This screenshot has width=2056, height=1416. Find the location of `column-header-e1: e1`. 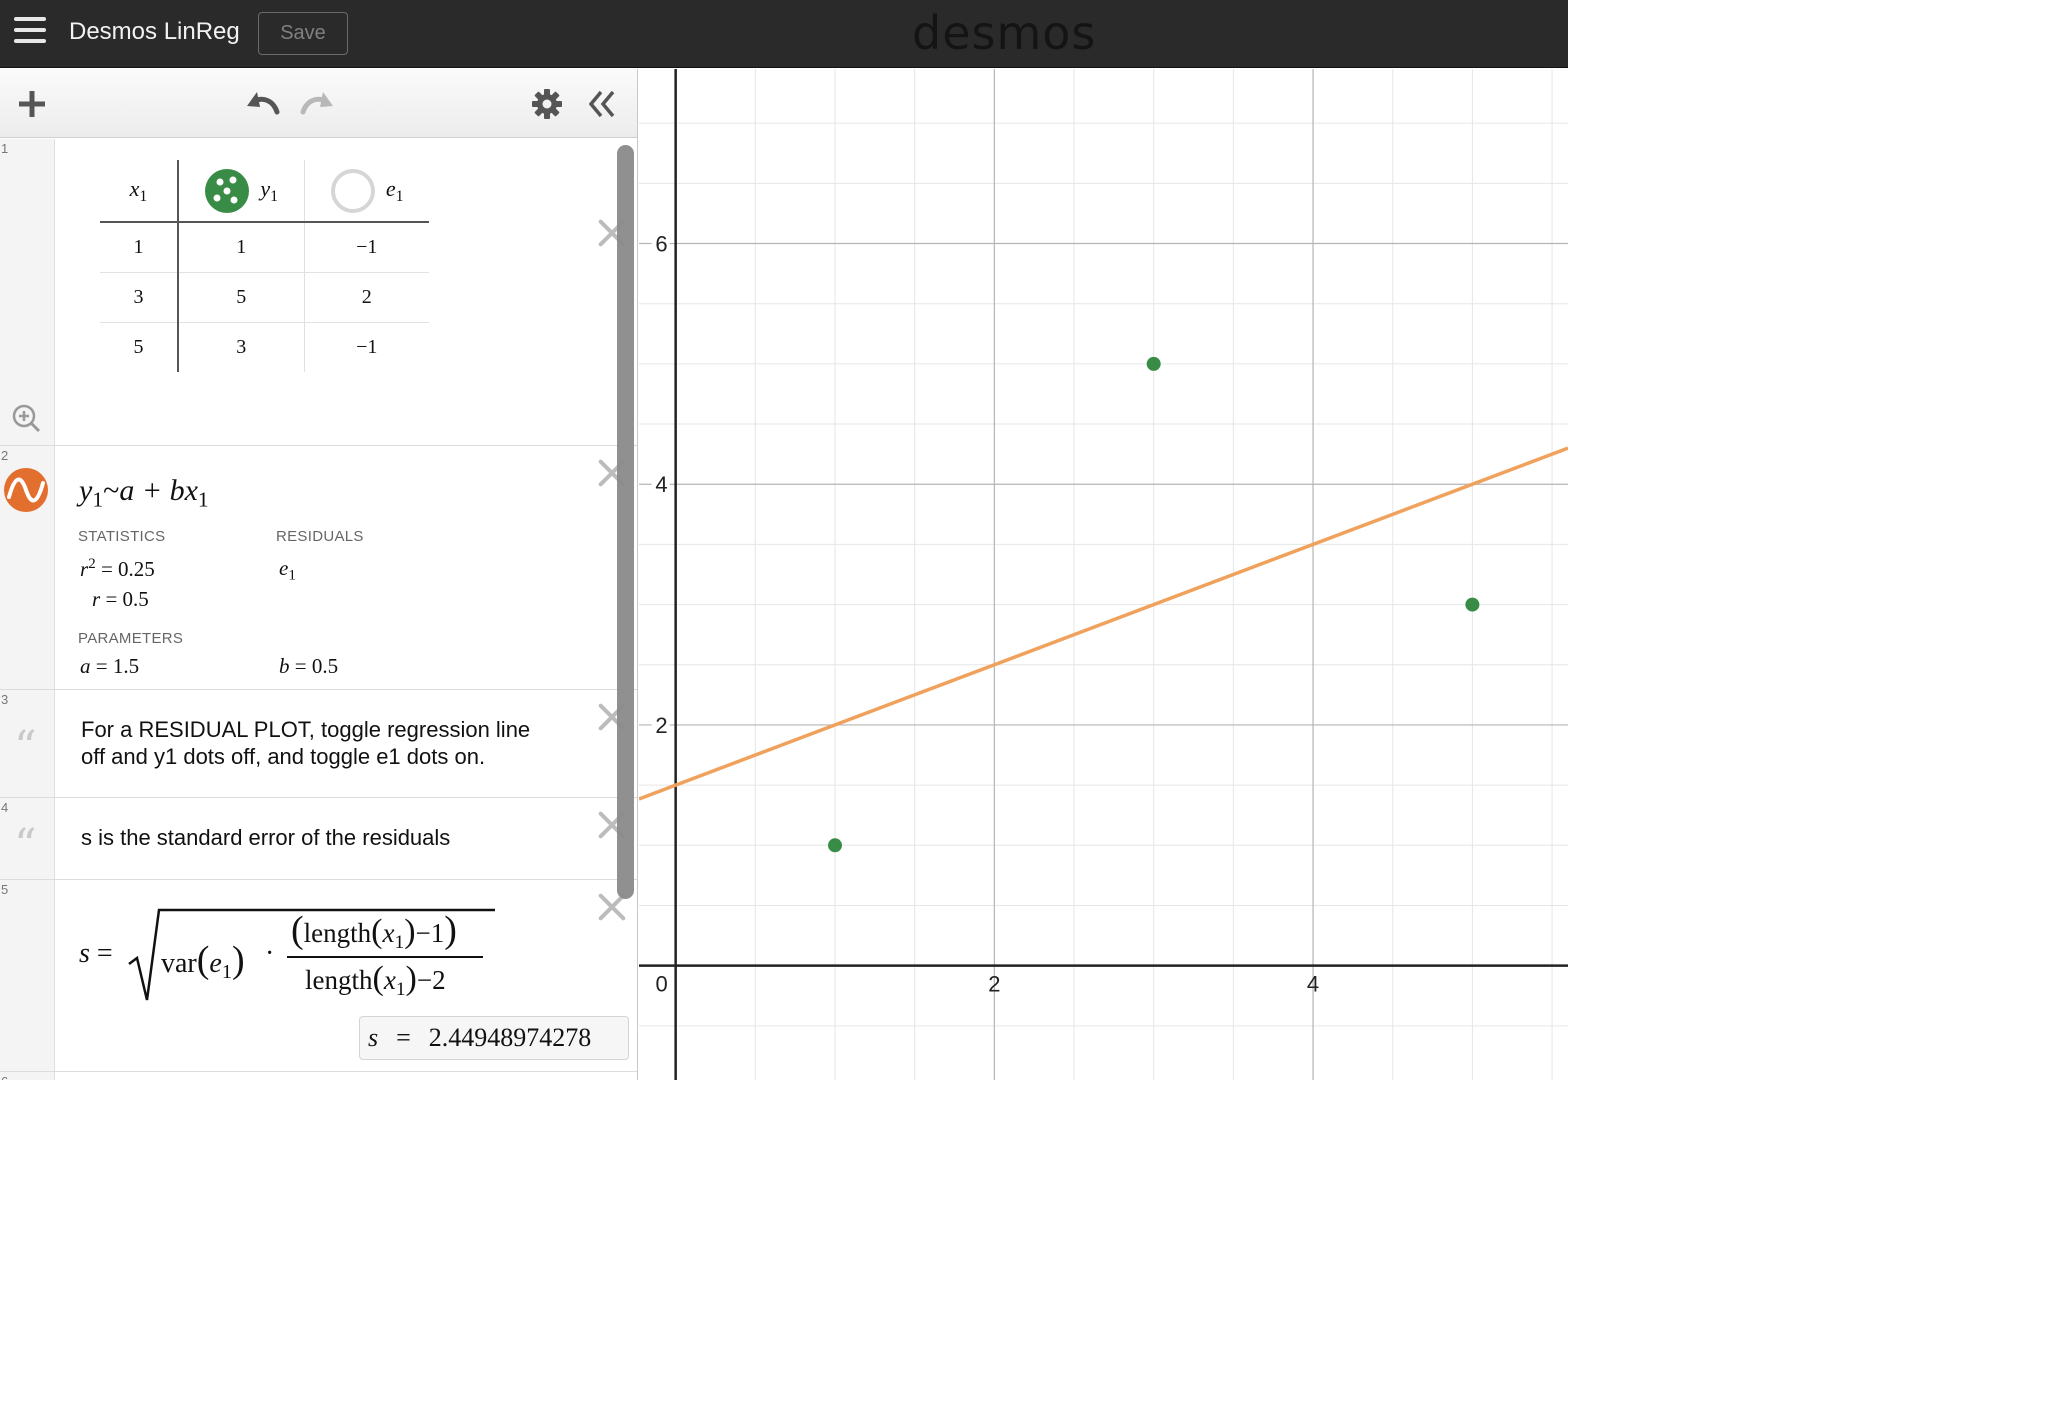

column-header-e1: e1 is located at coordinates (366, 191).